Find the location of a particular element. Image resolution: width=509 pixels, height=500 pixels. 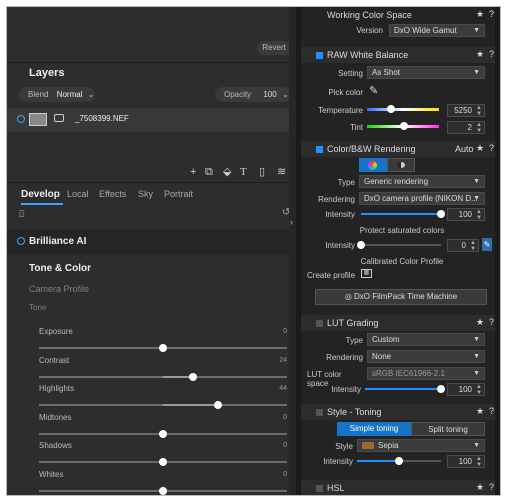

filmpack-button: ◎ DxO FilmPack Time Machine is located at coordinates (401, 297).